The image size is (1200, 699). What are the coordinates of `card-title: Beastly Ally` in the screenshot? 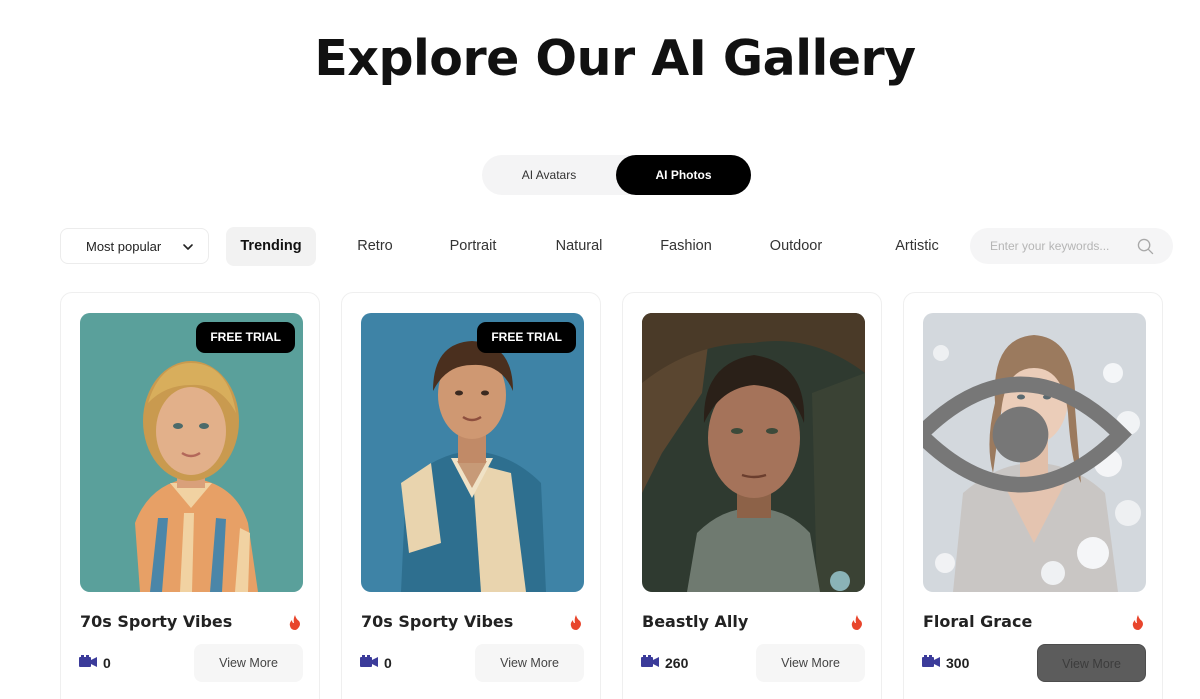 It's located at (695, 621).